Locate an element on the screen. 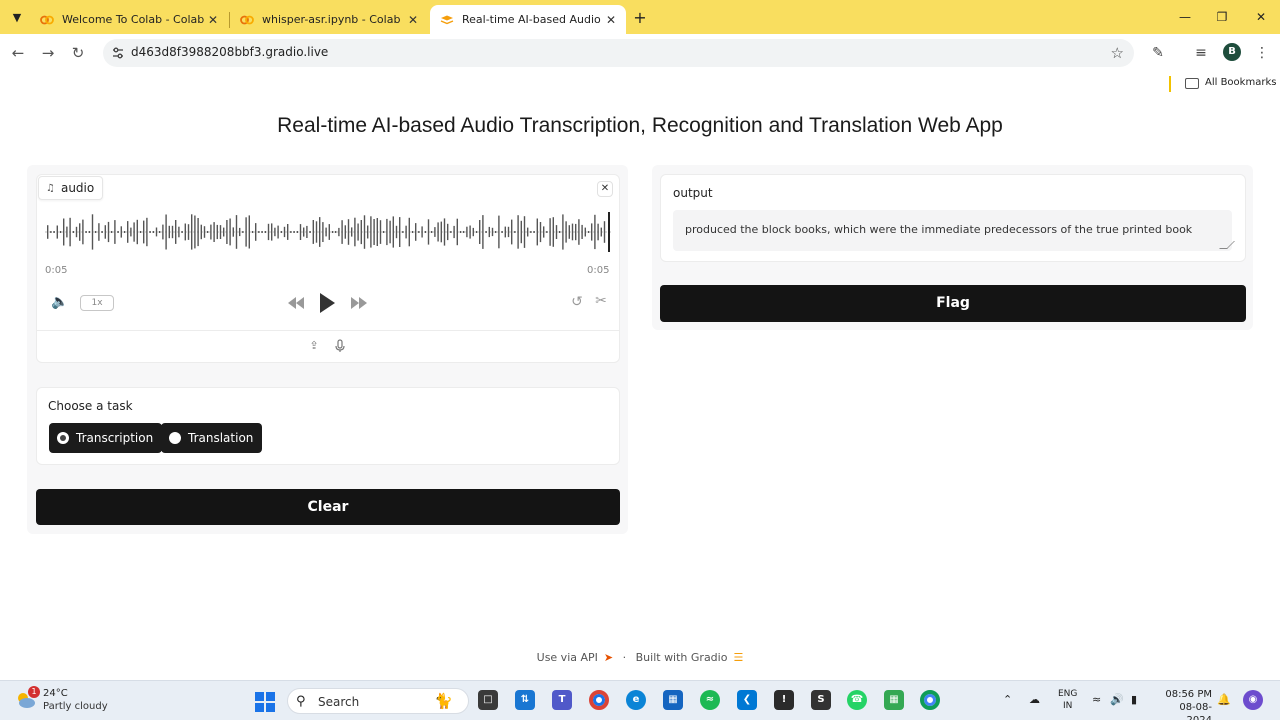 The height and width of the screenshot is (720, 1280). play-button is located at coordinates (327, 303).